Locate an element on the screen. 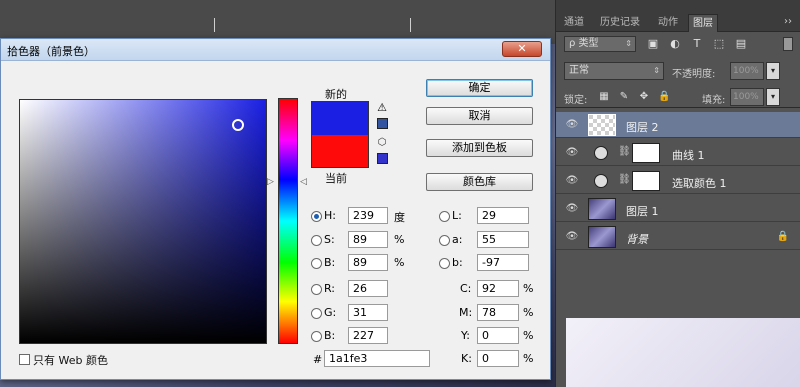  layer-name: 曲线 1 is located at coordinates (688, 155).